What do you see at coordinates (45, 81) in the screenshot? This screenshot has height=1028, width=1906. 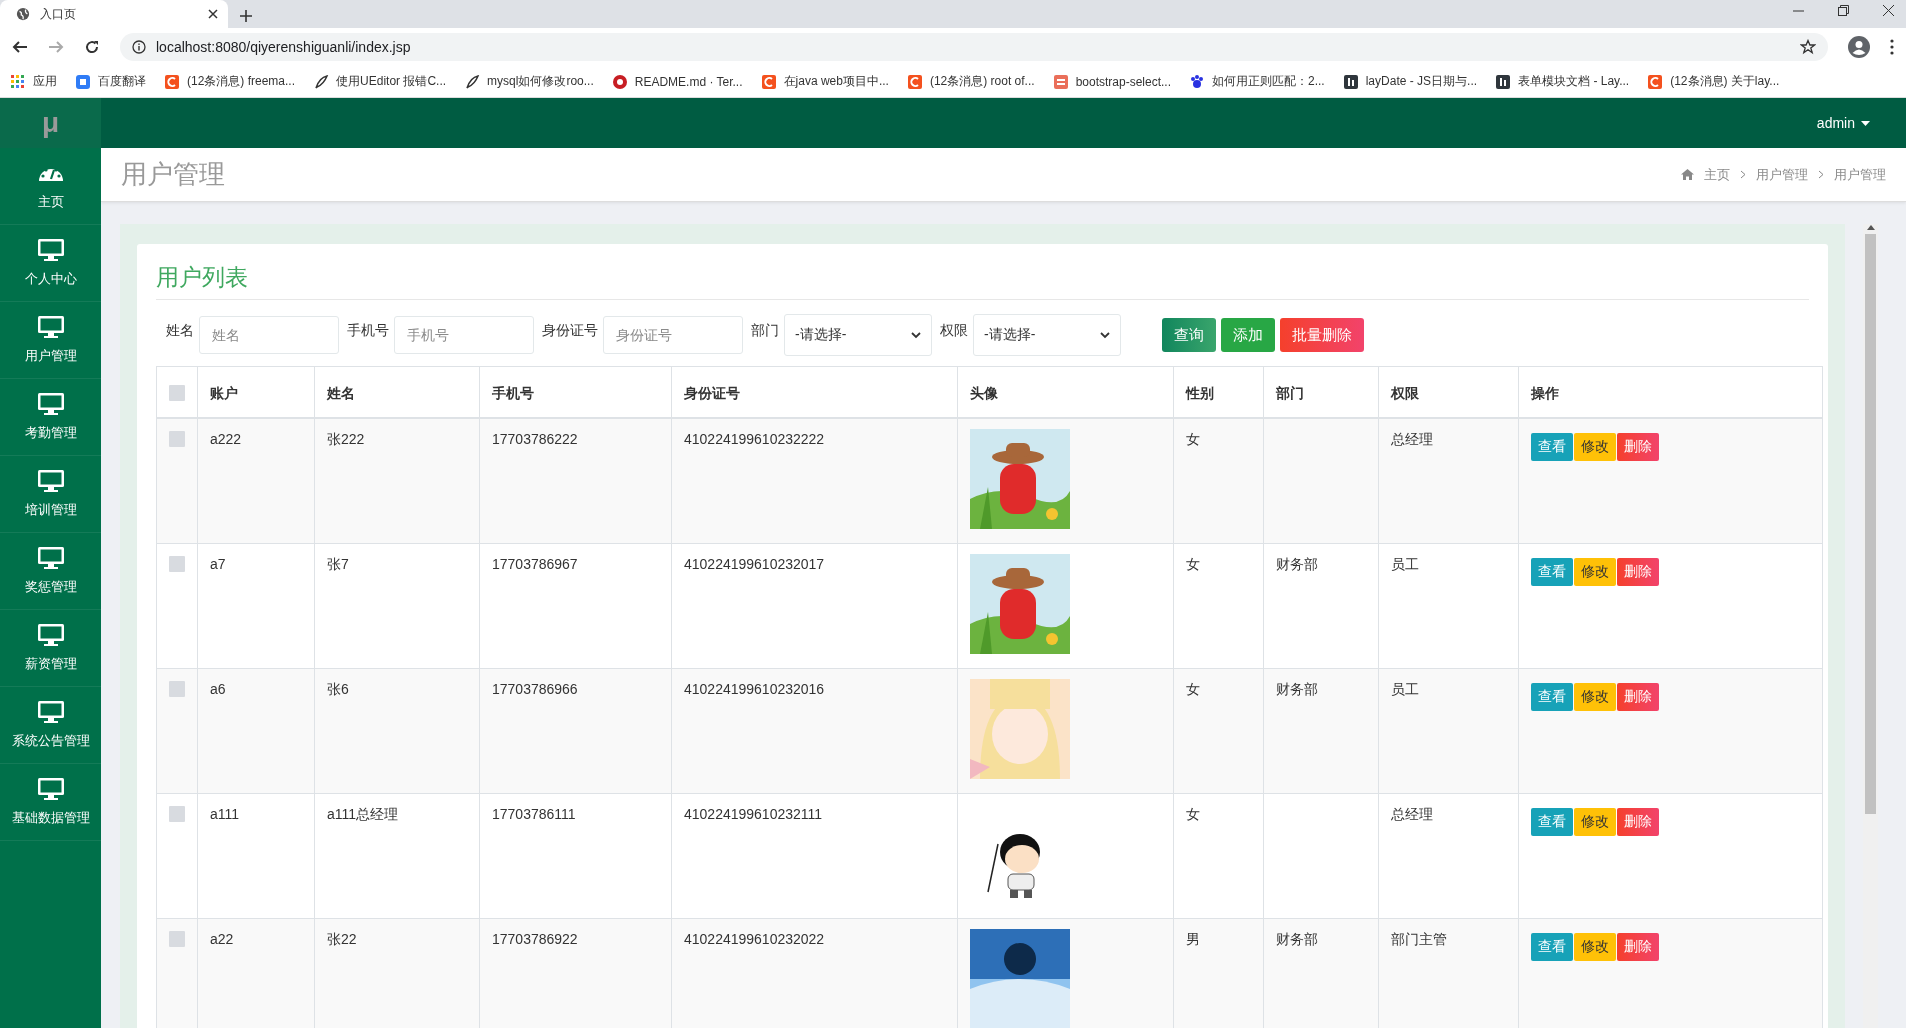 I see `bookmark-link: 应用` at bounding box center [45, 81].